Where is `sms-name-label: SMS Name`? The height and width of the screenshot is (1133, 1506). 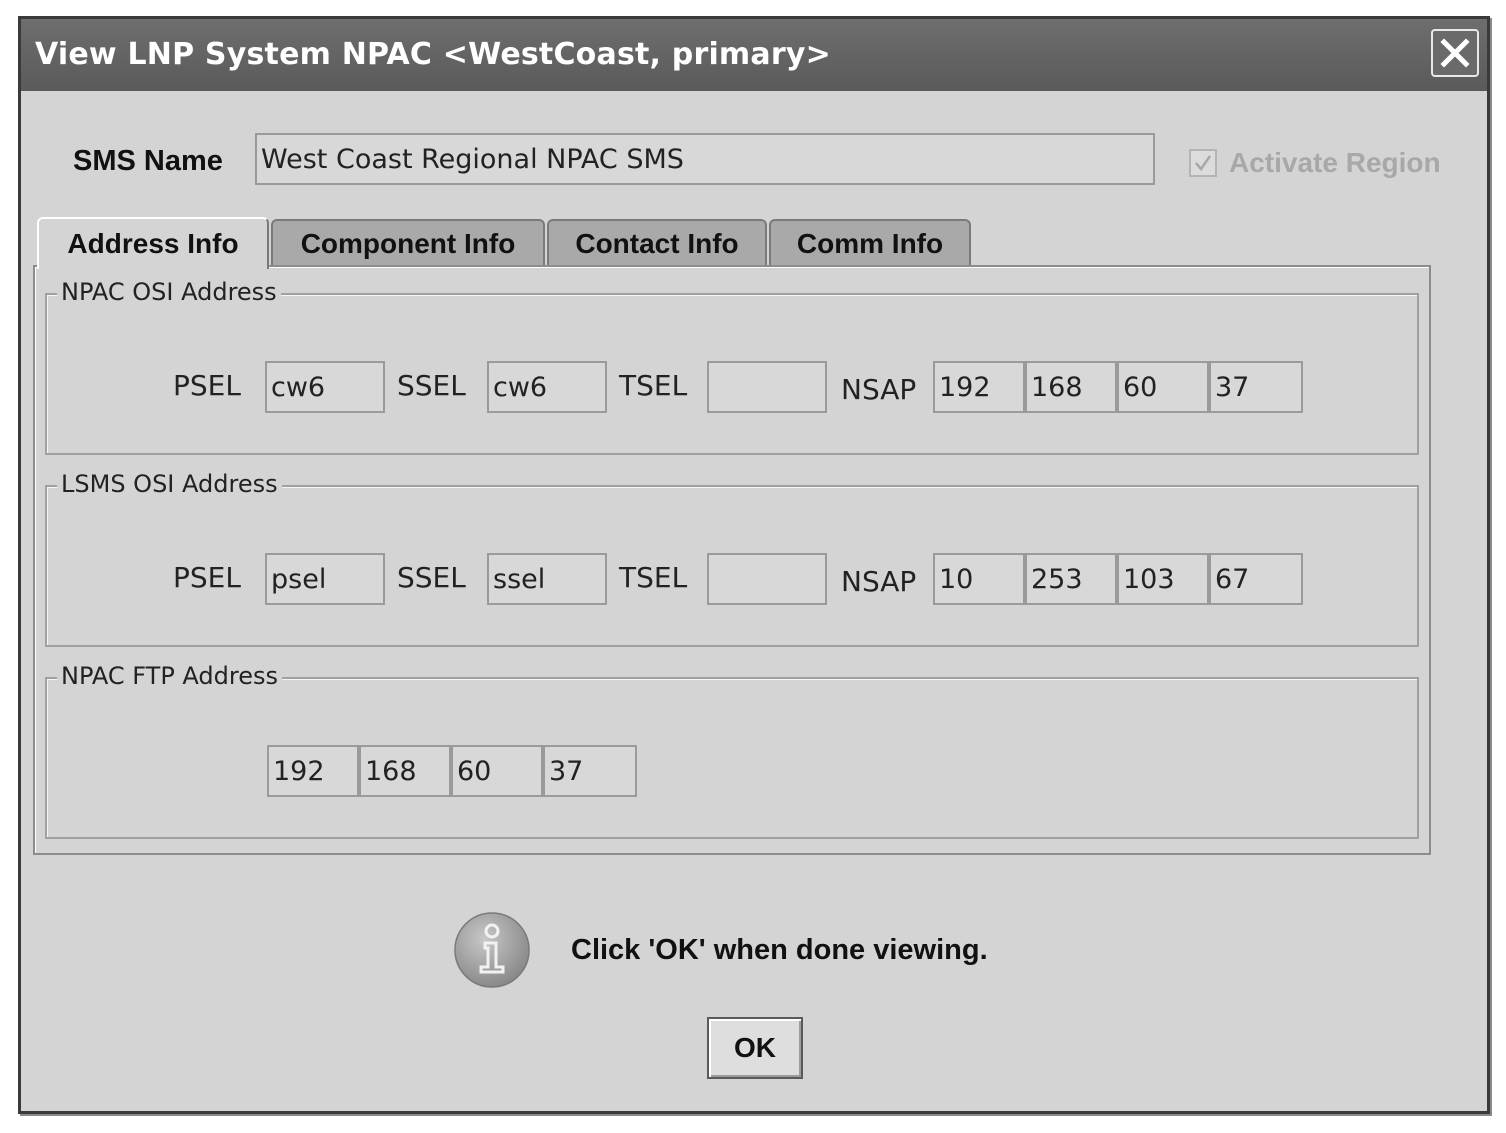
sms-name-label: SMS Name is located at coordinates (148, 161).